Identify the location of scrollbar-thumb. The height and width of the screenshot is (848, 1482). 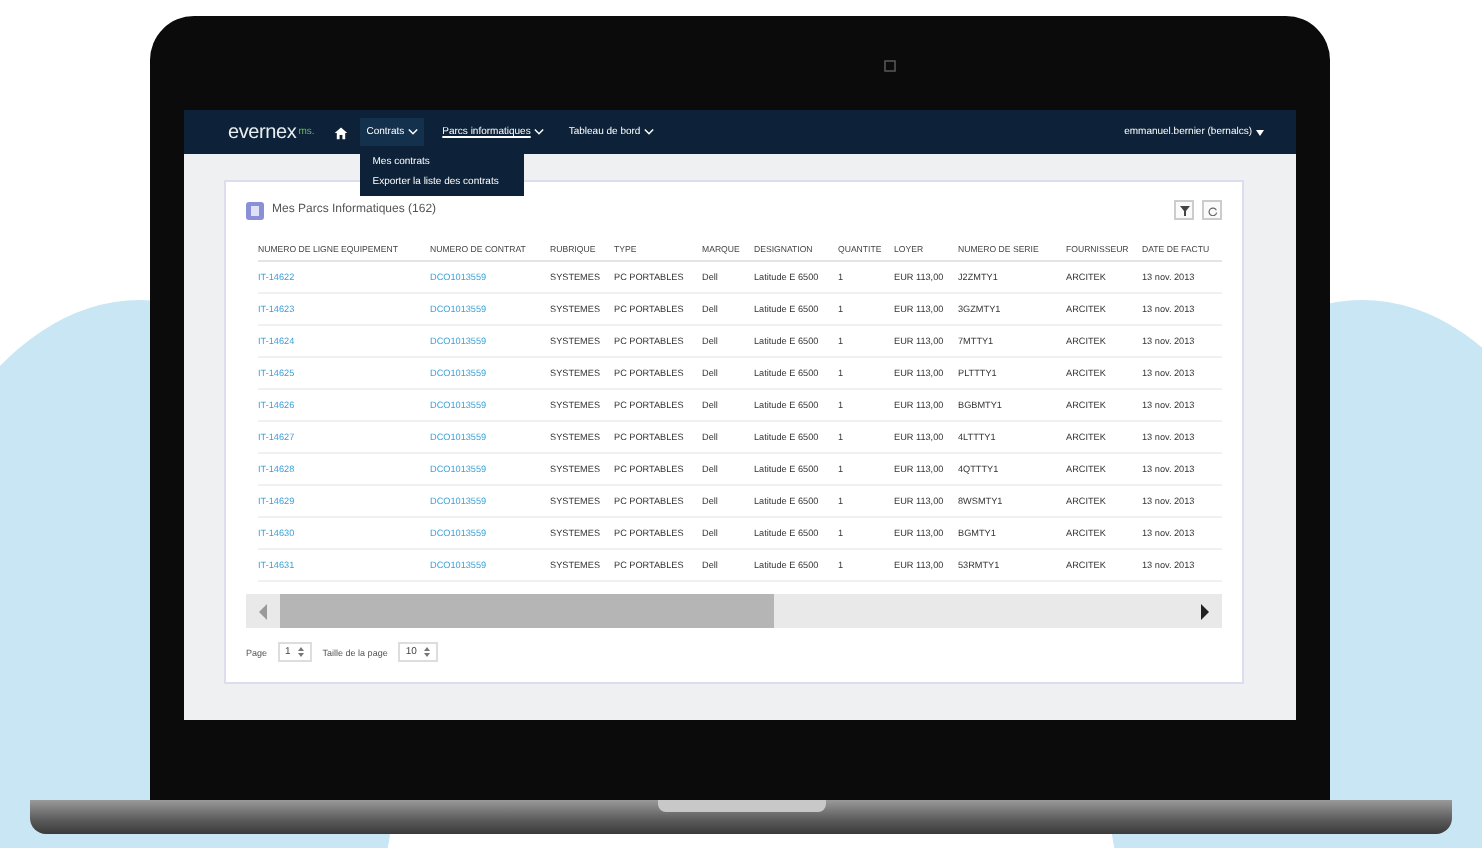
(527, 611).